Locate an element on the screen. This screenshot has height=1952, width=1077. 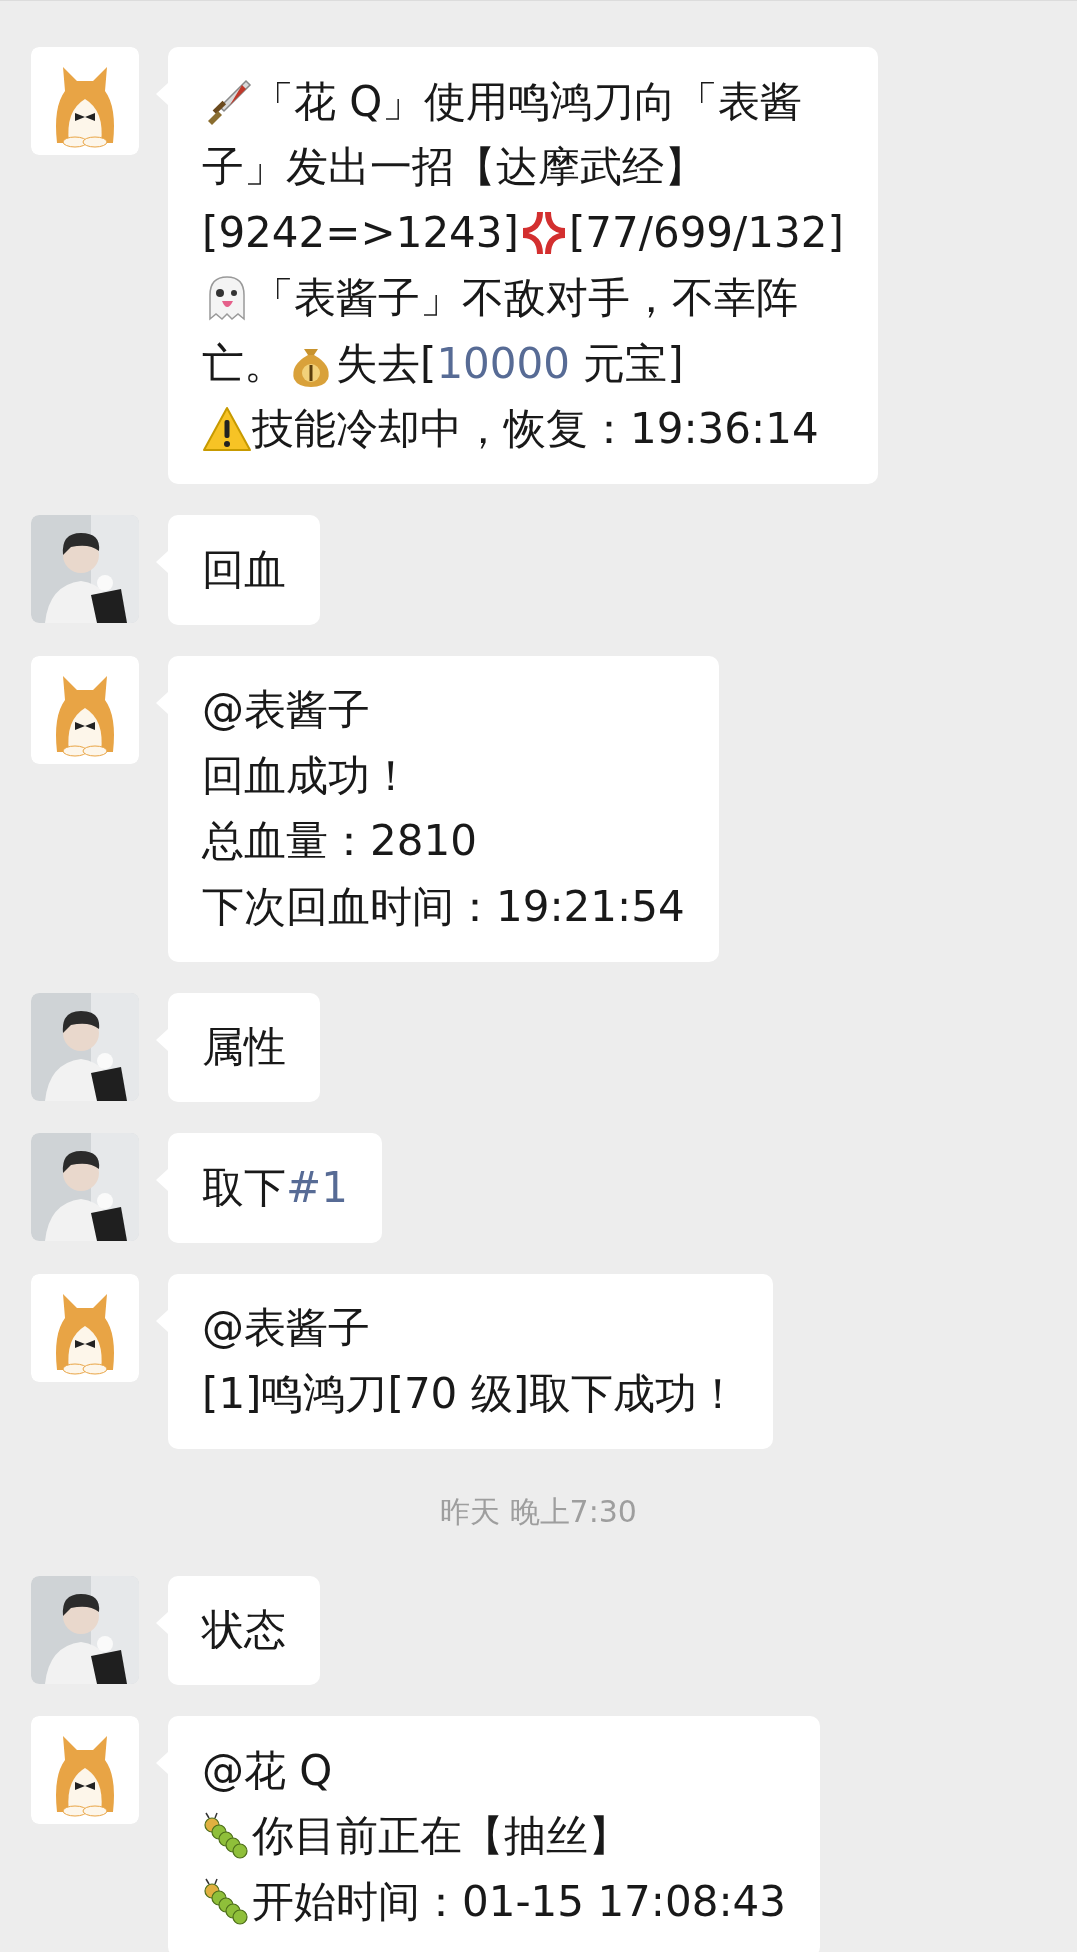
message-text: 亡。 is located at coordinates (244, 363).